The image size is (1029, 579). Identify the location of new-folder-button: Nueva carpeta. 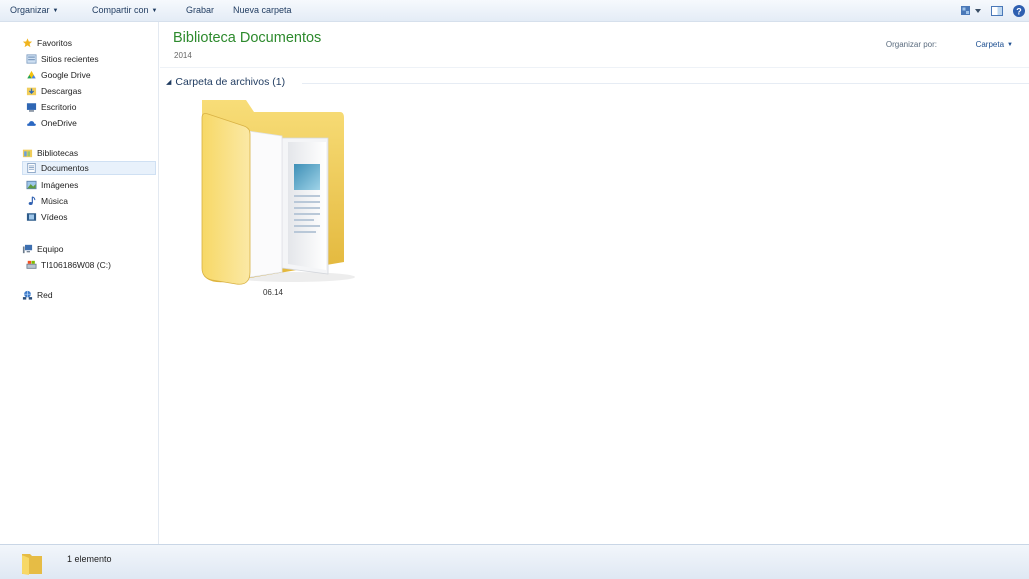
(262, 10).